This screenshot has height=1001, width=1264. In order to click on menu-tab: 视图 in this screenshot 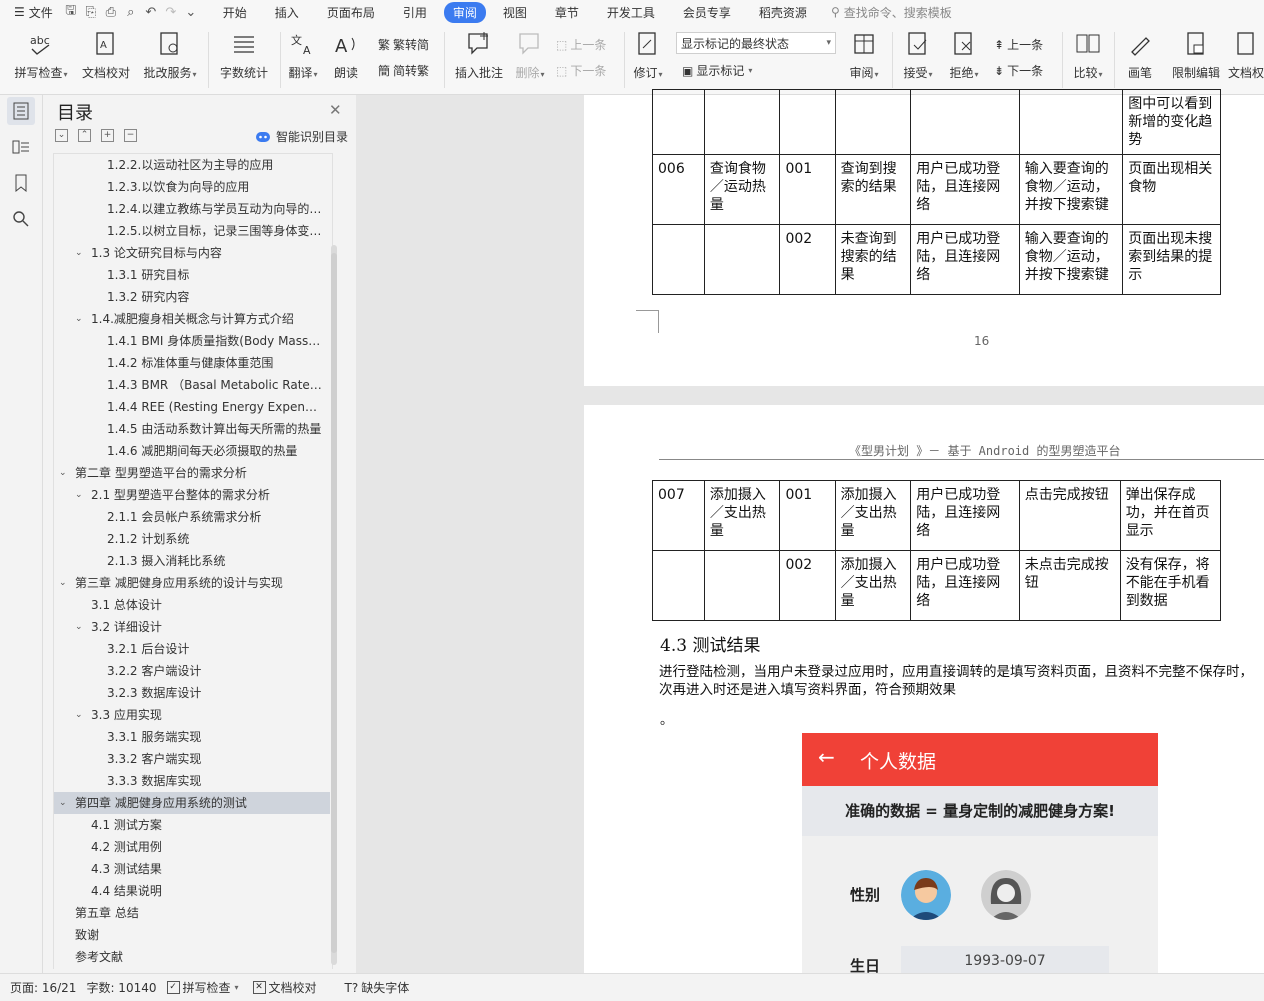, I will do `click(515, 12)`.